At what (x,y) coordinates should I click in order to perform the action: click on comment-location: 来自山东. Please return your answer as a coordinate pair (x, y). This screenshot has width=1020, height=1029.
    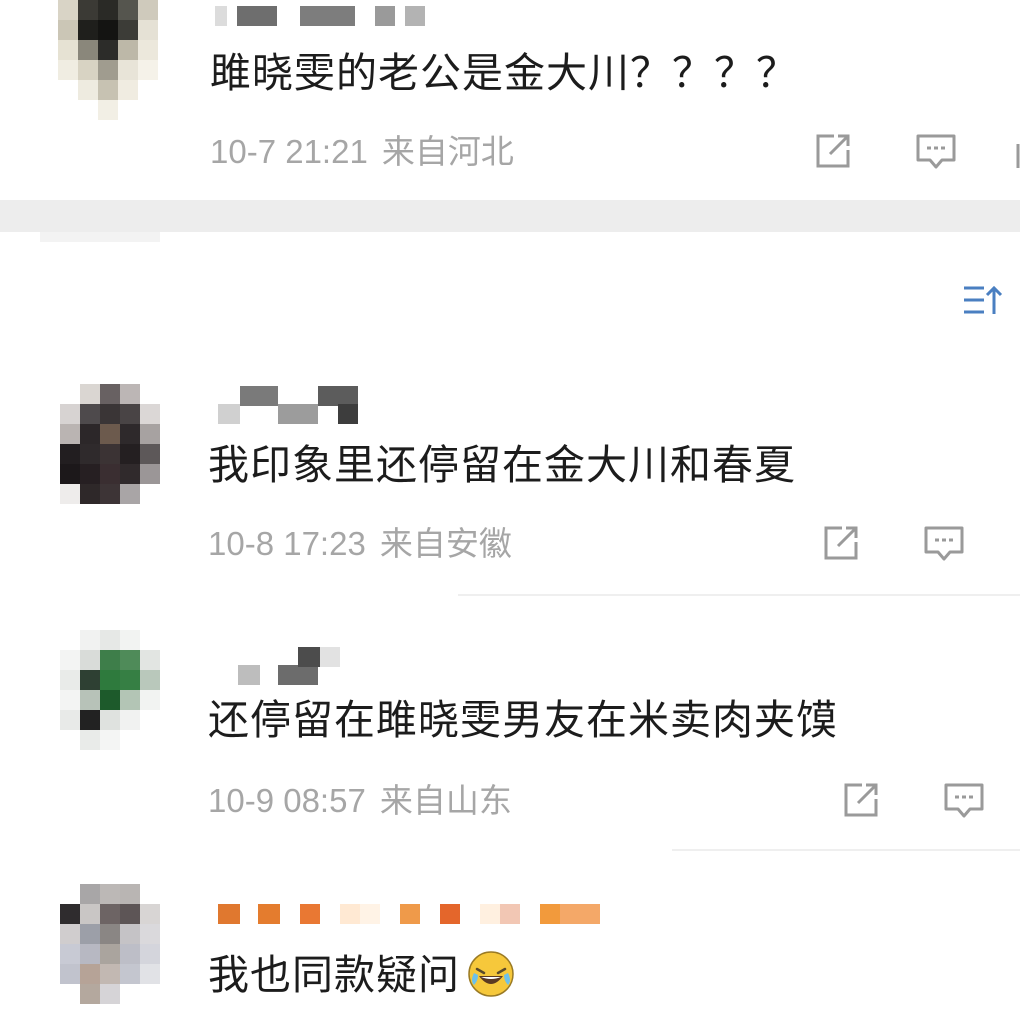
    Looking at the image, I should click on (445, 800).